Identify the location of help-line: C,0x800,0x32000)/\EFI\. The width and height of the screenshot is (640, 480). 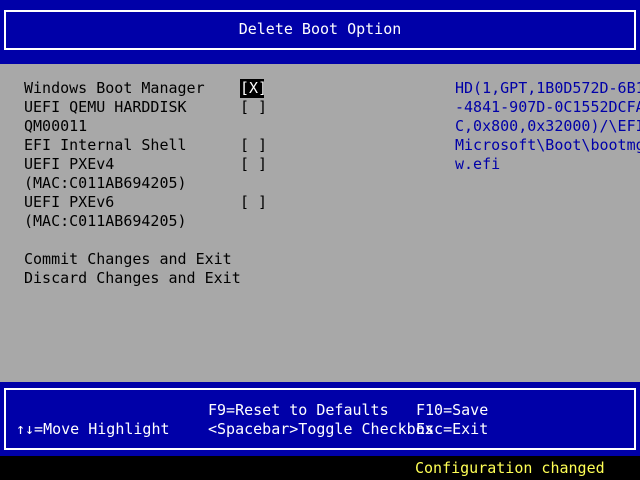
(547, 126).